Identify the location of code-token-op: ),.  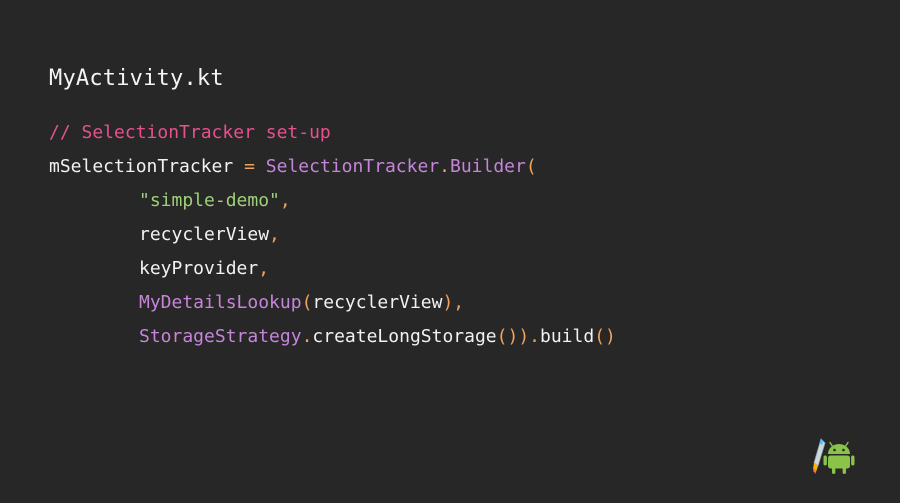
(453, 302).